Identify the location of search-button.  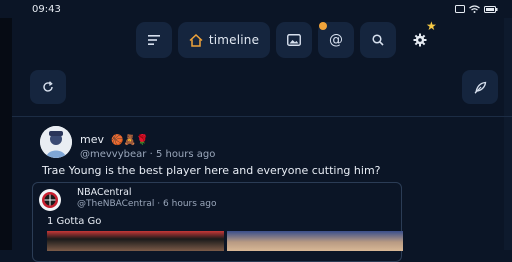
(378, 40).